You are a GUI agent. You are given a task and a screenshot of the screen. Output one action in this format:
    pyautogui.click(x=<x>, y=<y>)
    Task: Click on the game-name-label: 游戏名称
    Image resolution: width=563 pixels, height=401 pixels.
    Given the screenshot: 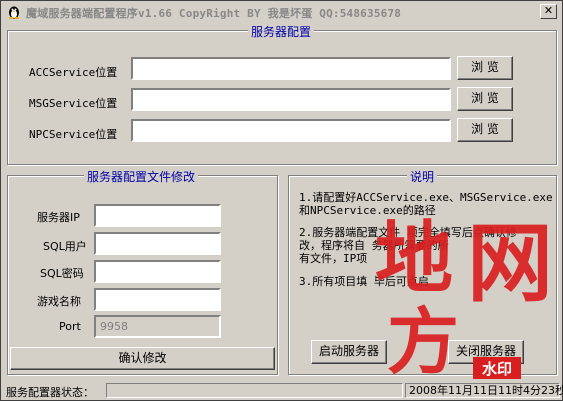 What is the action you would take?
    pyautogui.click(x=59, y=301)
    